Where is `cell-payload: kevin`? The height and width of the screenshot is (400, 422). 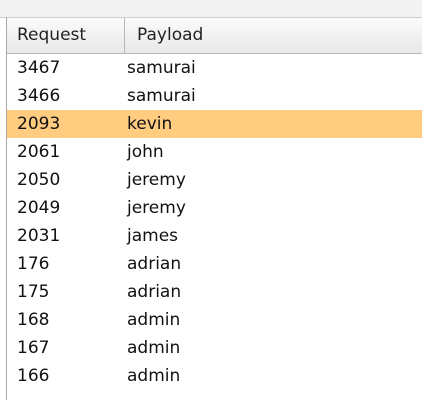
cell-payload: kevin is located at coordinates (150, 124).